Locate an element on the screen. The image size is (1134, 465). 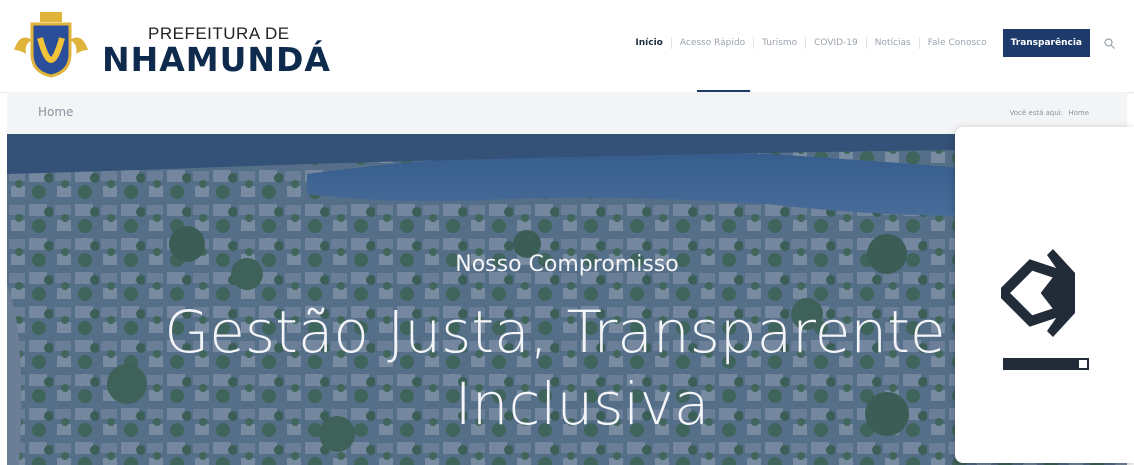
breadcrumb-prefix: Você está aqui: is located at coordinates (1036, 113).